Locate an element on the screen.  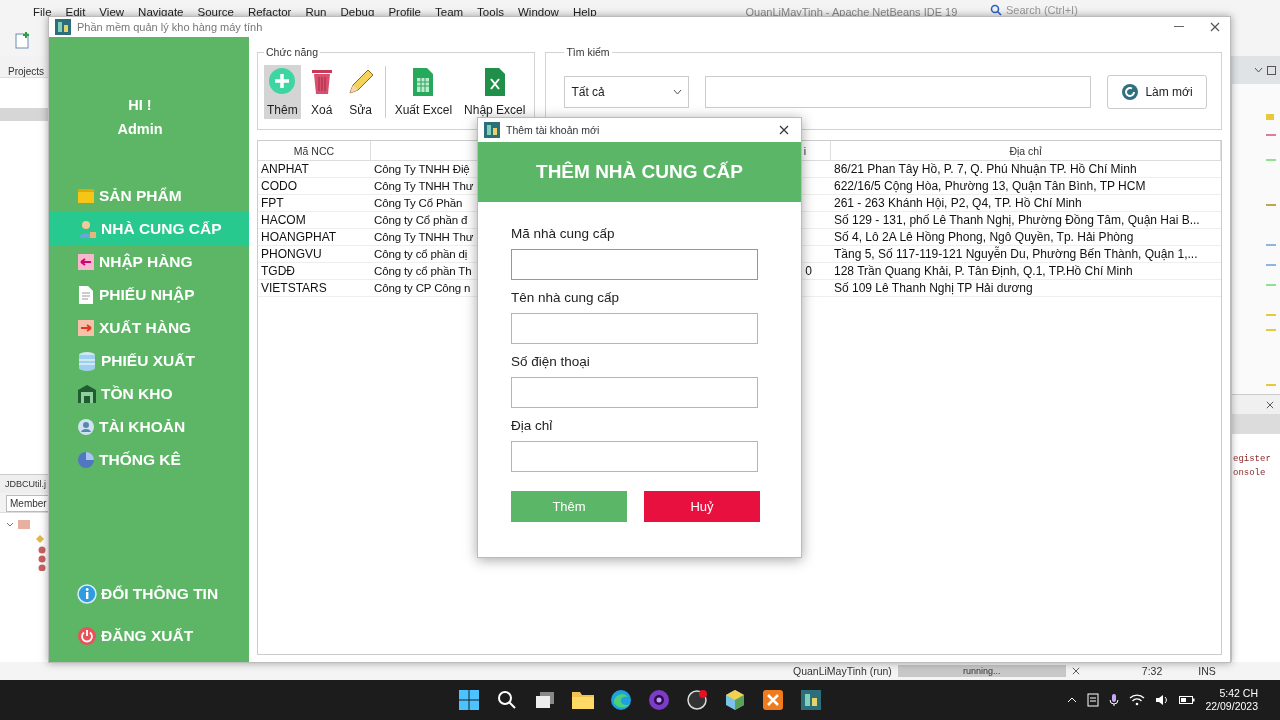
toolbar-button: Sửa is located at coordinates (360, 91).